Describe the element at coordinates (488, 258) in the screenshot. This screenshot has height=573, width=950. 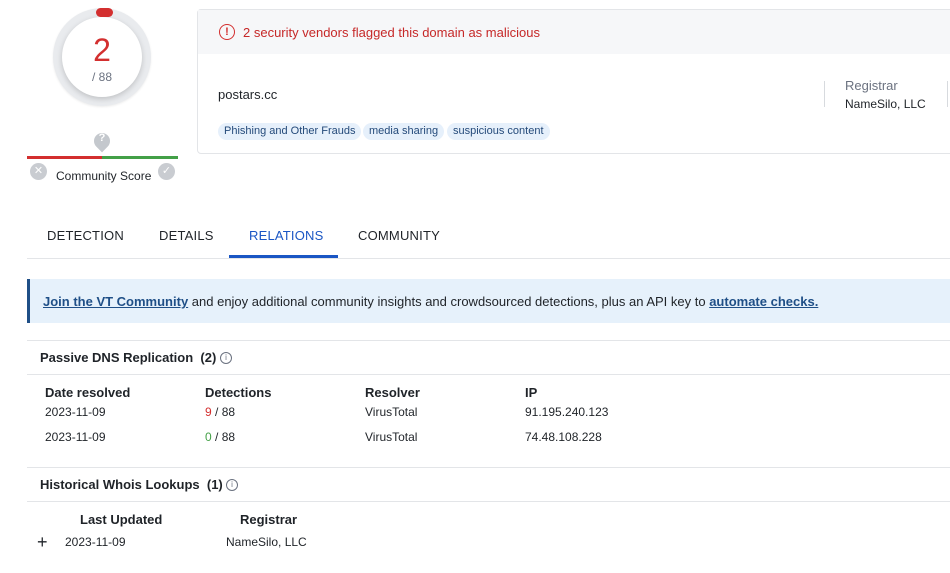
I see `tabs-divider` at that location.